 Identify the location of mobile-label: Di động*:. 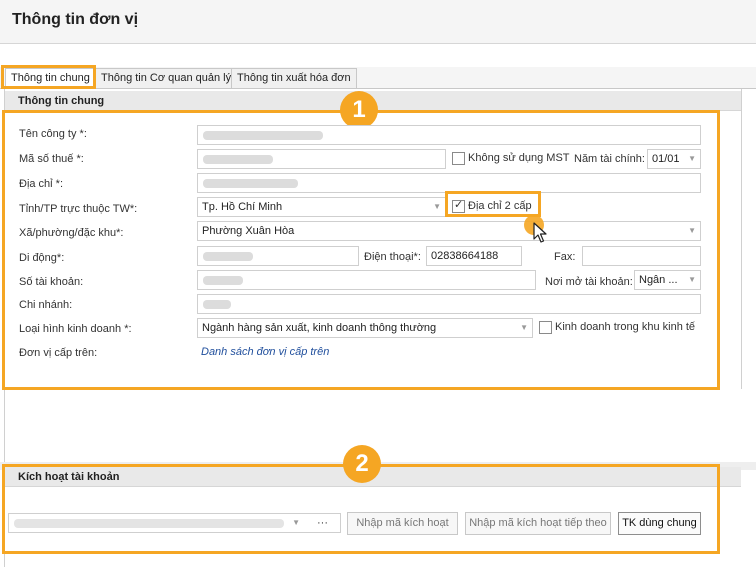
(42, 258).